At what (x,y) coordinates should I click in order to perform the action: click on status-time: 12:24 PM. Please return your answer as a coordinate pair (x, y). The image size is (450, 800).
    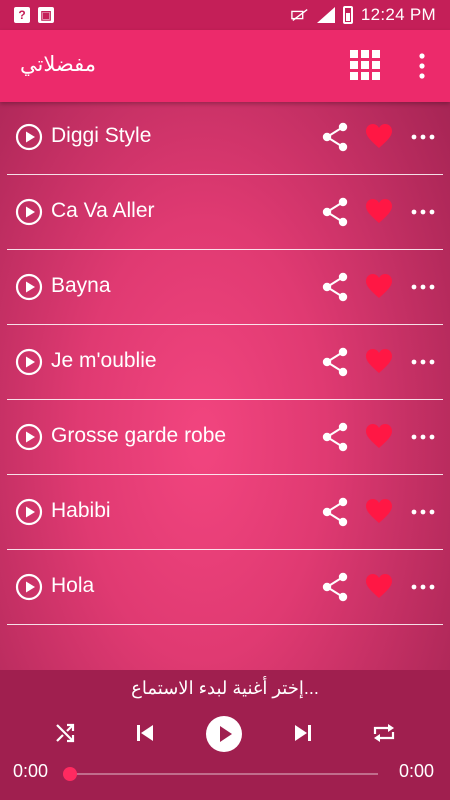
    Looking at the image, I should click on (398, 14).